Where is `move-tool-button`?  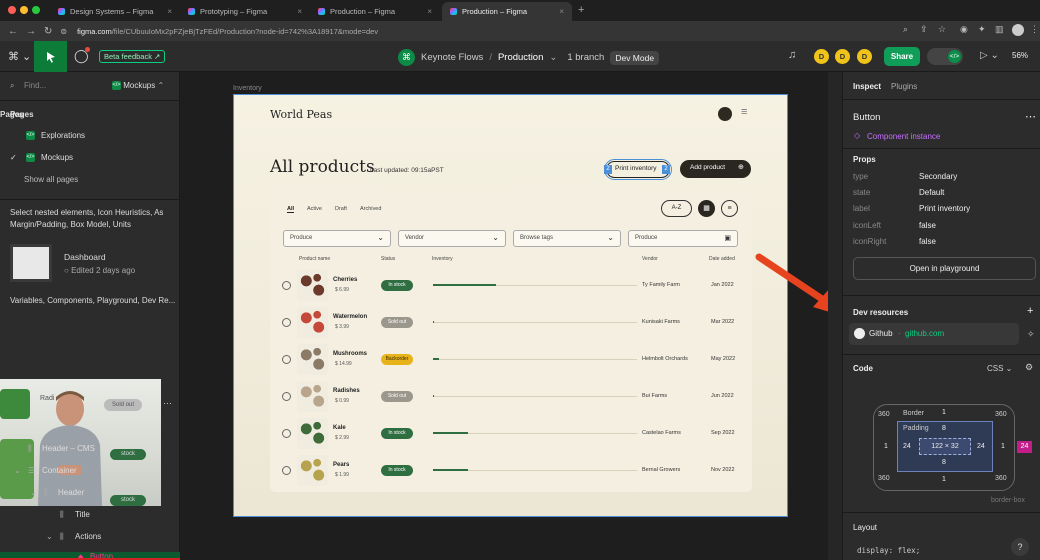
move-tool-button is located at coordinates (50, 56).